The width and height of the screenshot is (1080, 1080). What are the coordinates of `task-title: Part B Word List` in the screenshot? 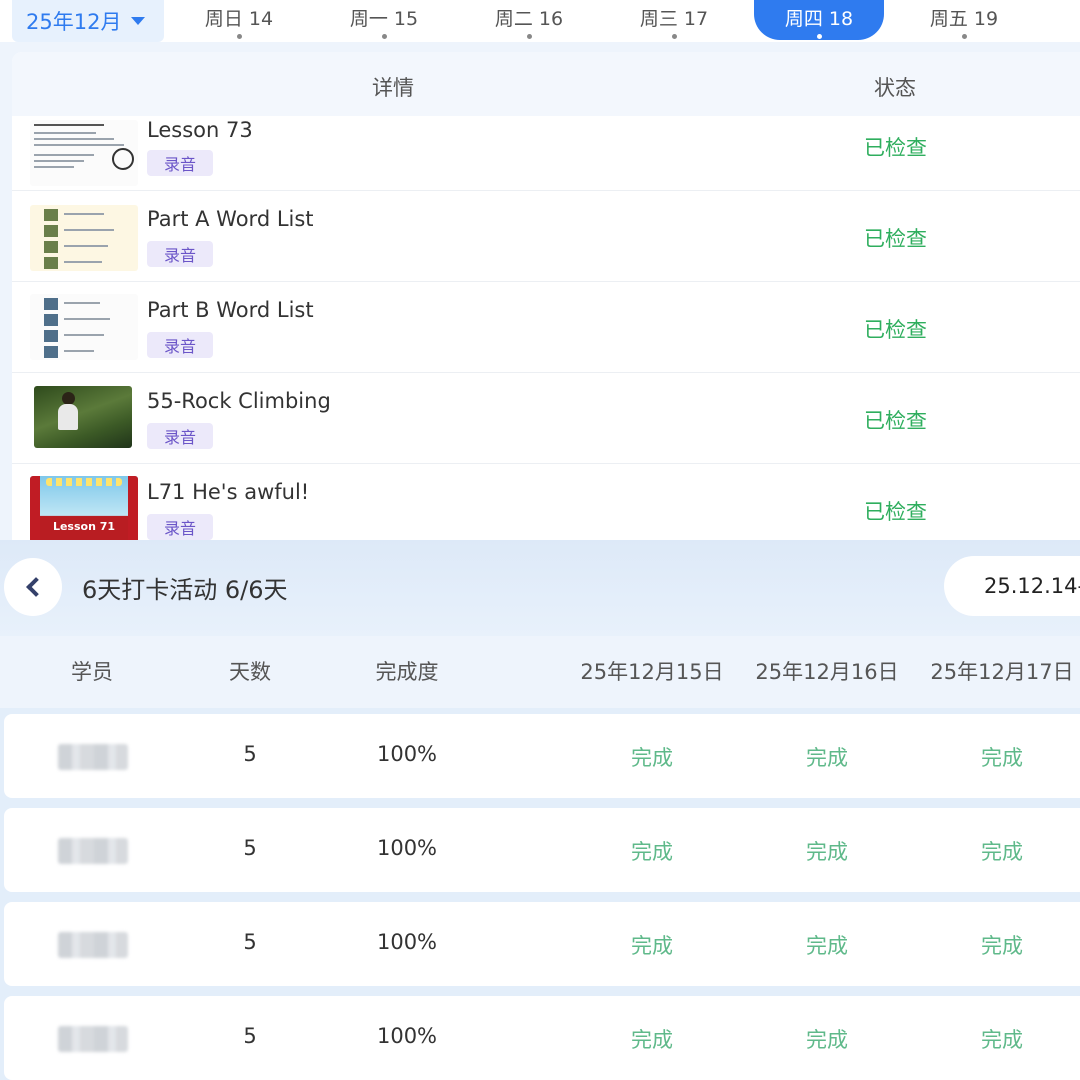 It's located at (230, 310).